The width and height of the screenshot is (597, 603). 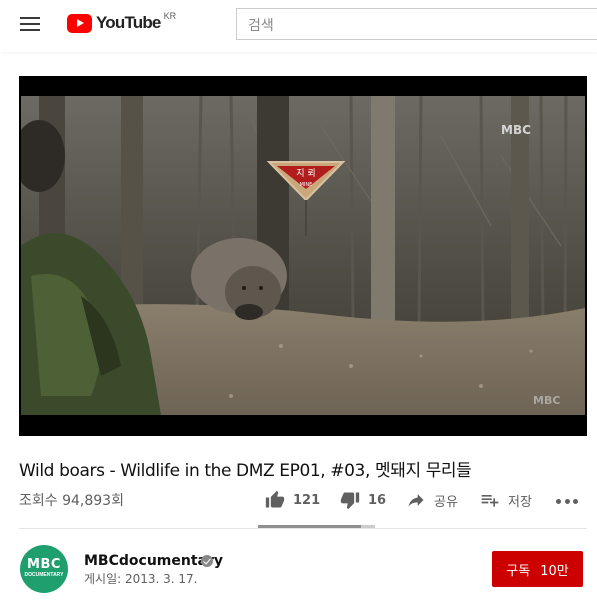 What do you see at coordinates (306, 185) in the screenshot?
I see `sign-text-en: MINE` at bounding box center [306, 185].